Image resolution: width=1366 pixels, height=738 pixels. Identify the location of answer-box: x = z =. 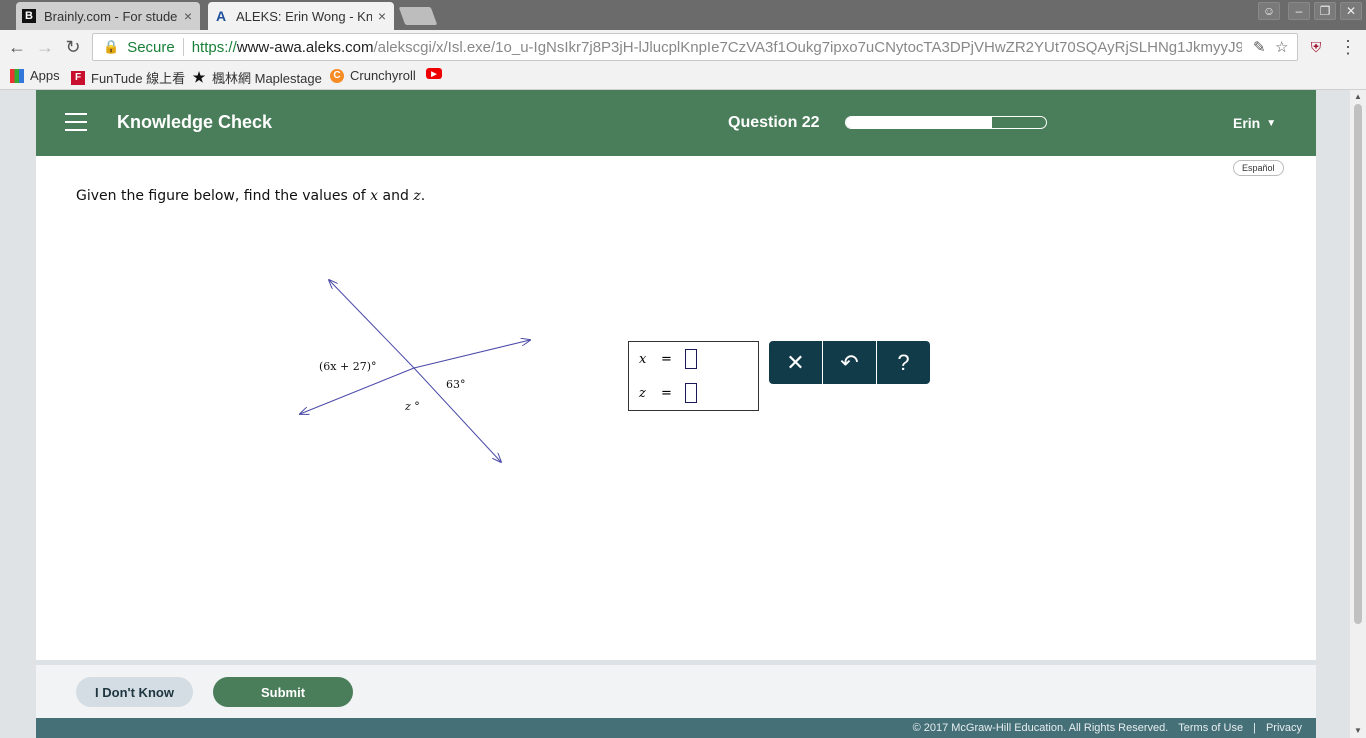
(693, 376).